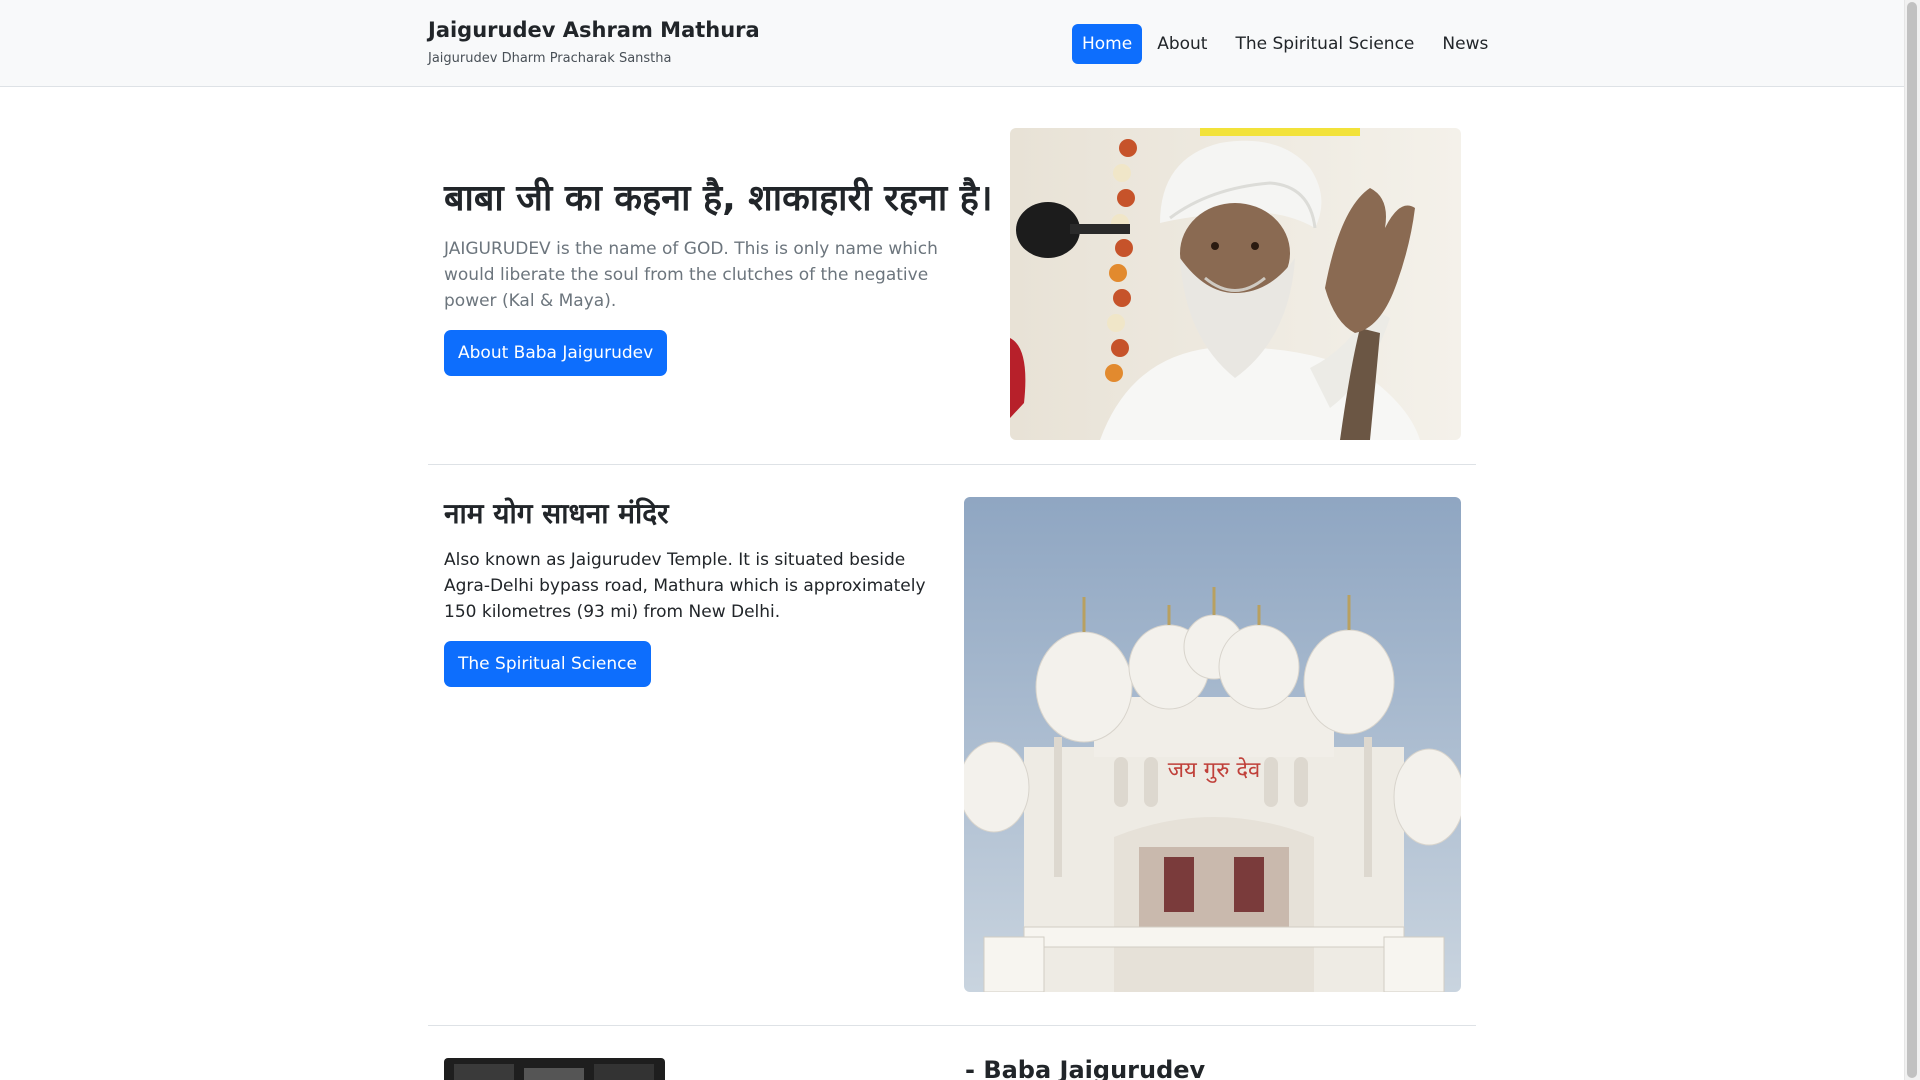 Image resolution: width=1920 pixels, height=1080 pixels. Describe the element at coordinates (556, 353) in the screenshot. I see `about-baba-button: About Baba Jaigurudev` at that location.